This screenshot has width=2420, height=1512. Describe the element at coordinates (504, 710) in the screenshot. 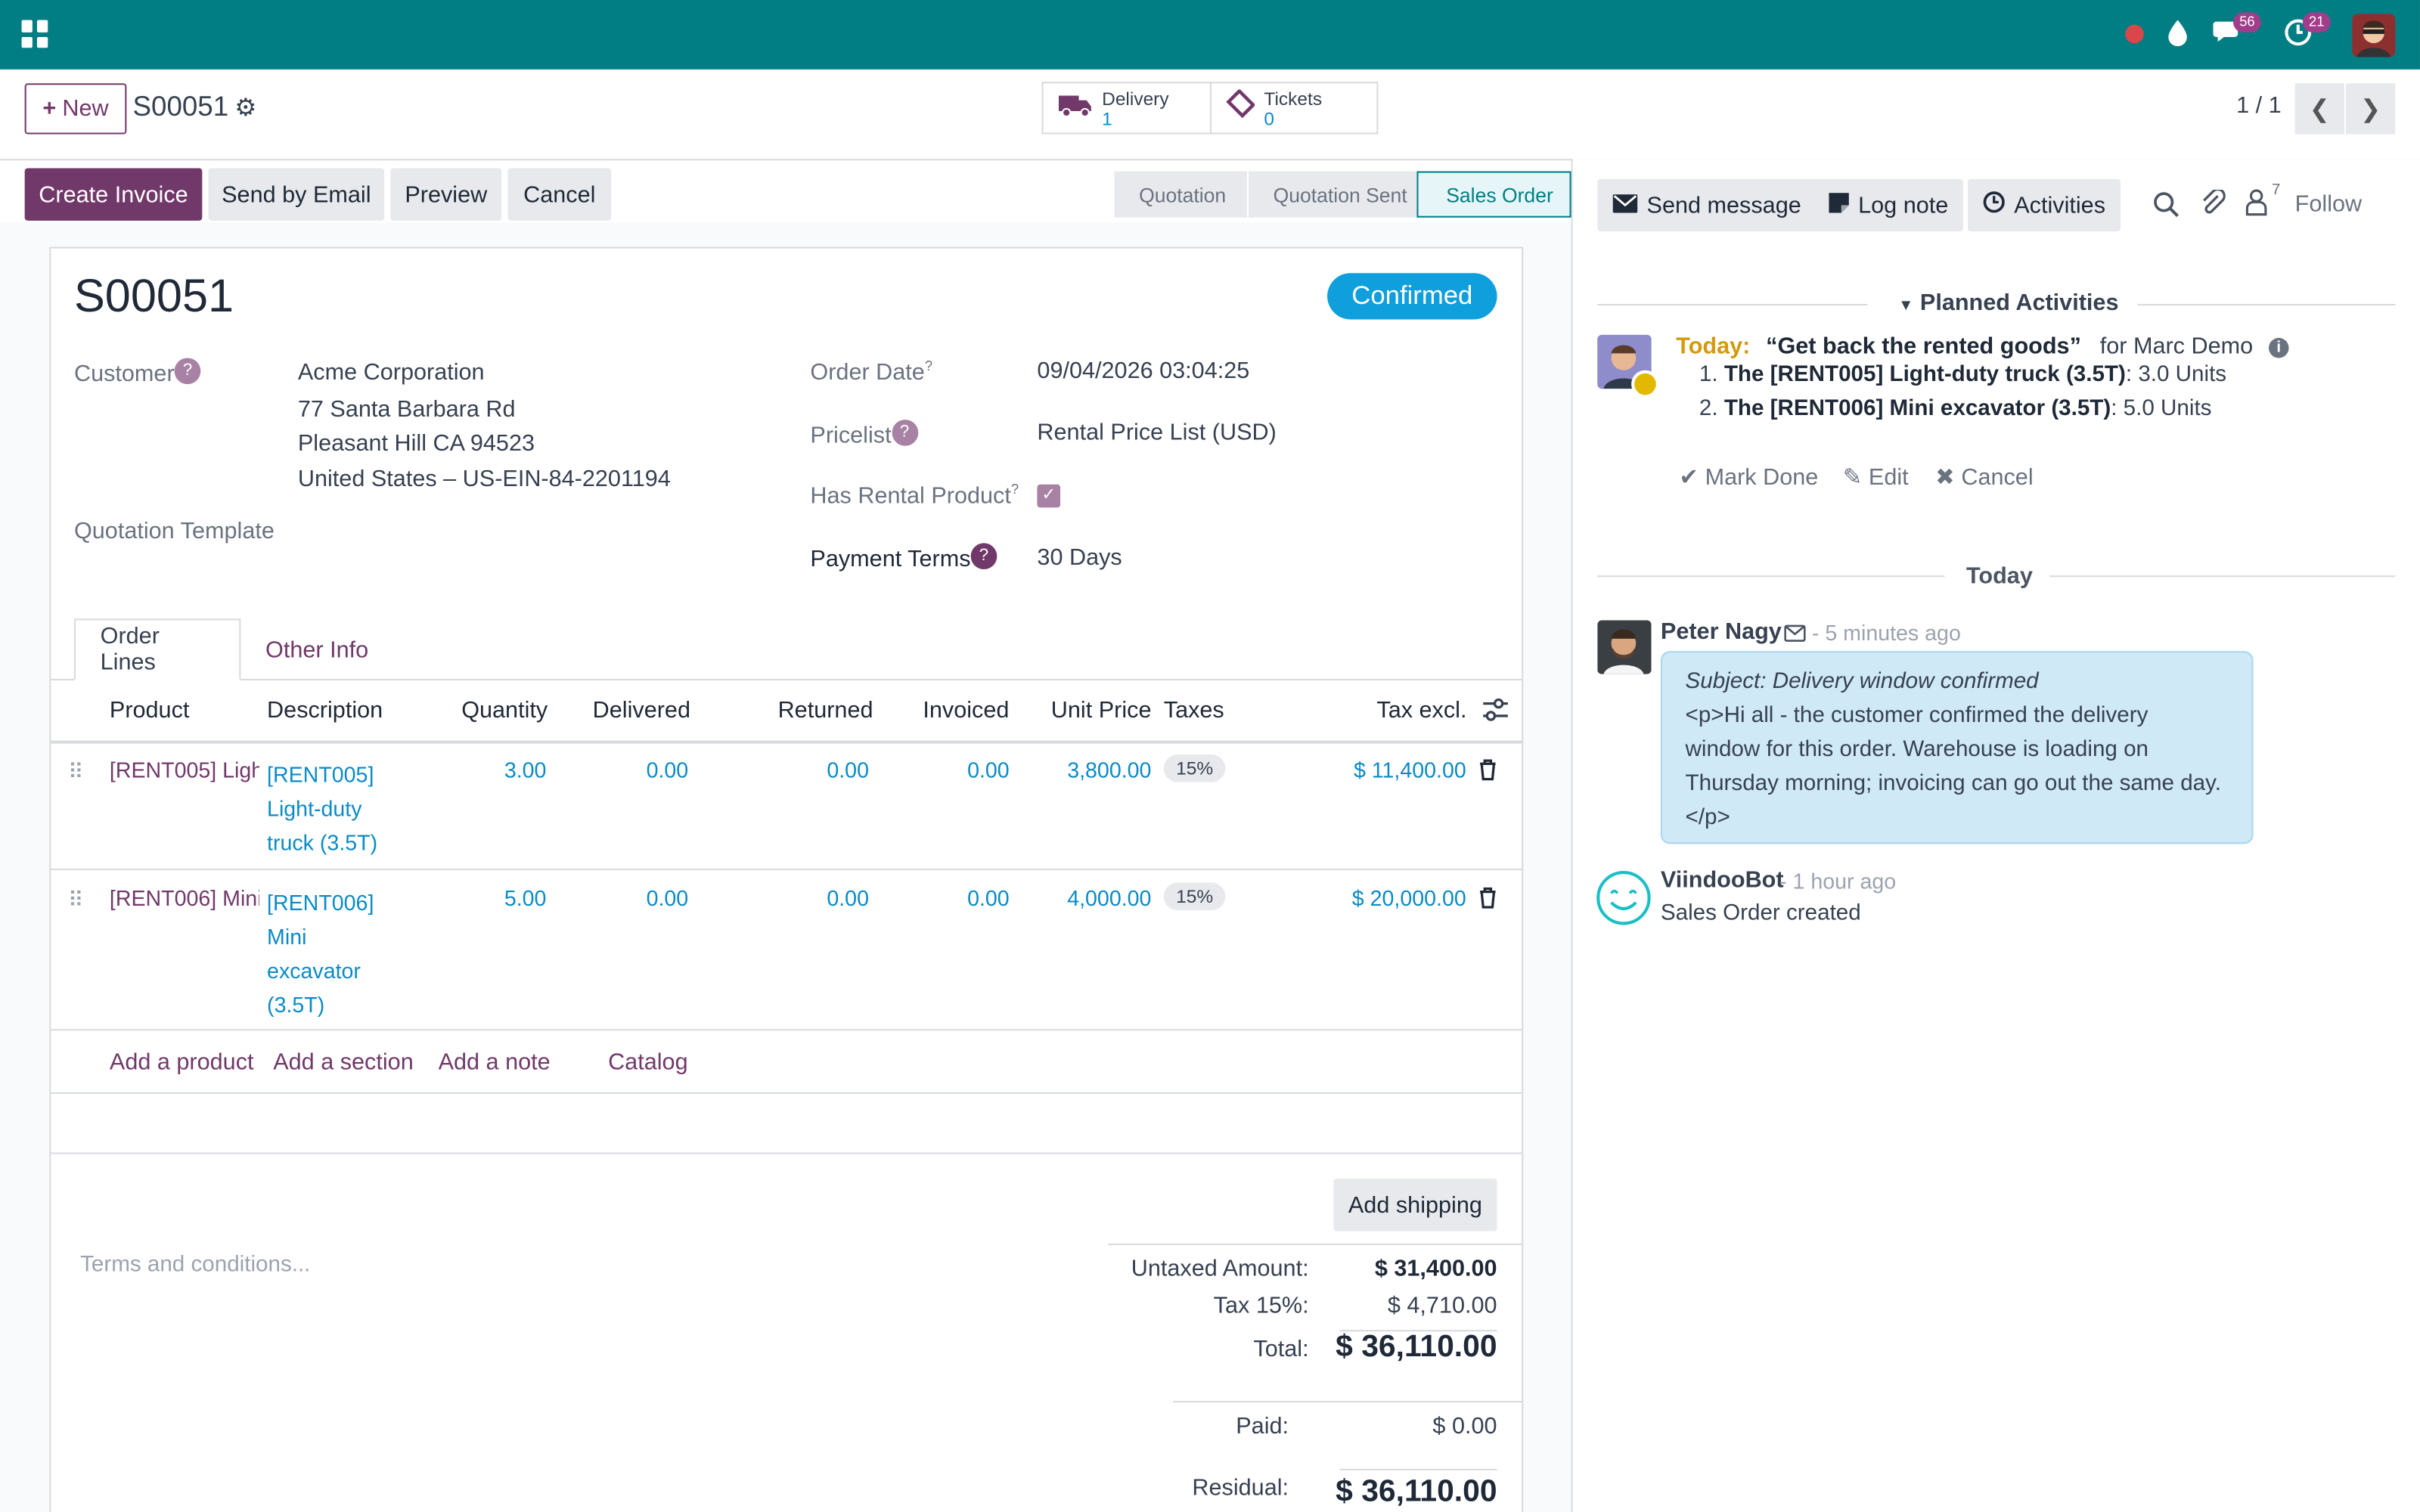

I see `column-quantity: Quantity` at that location.